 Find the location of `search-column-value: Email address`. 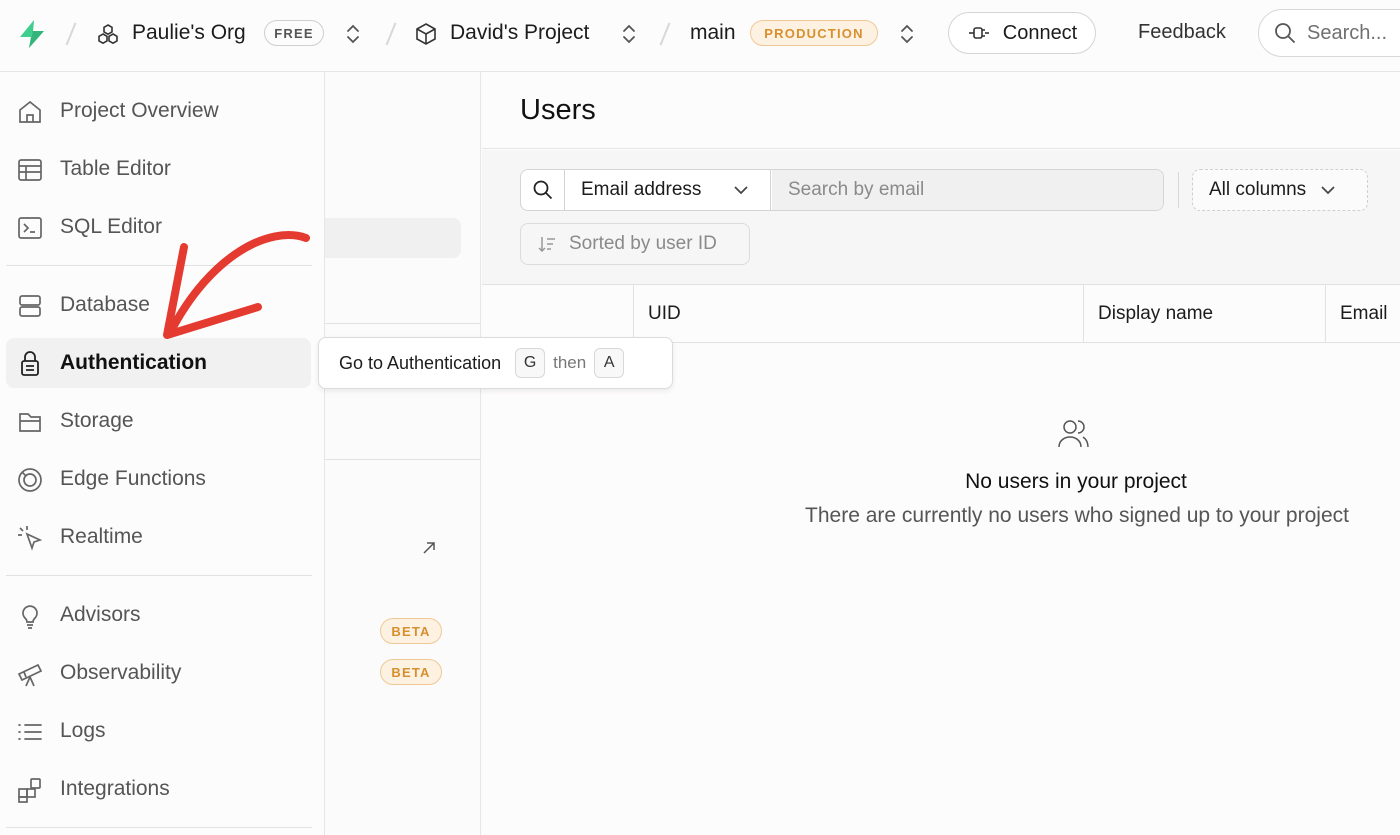

search-column-value: Email address is located at coordinates (641, 189).